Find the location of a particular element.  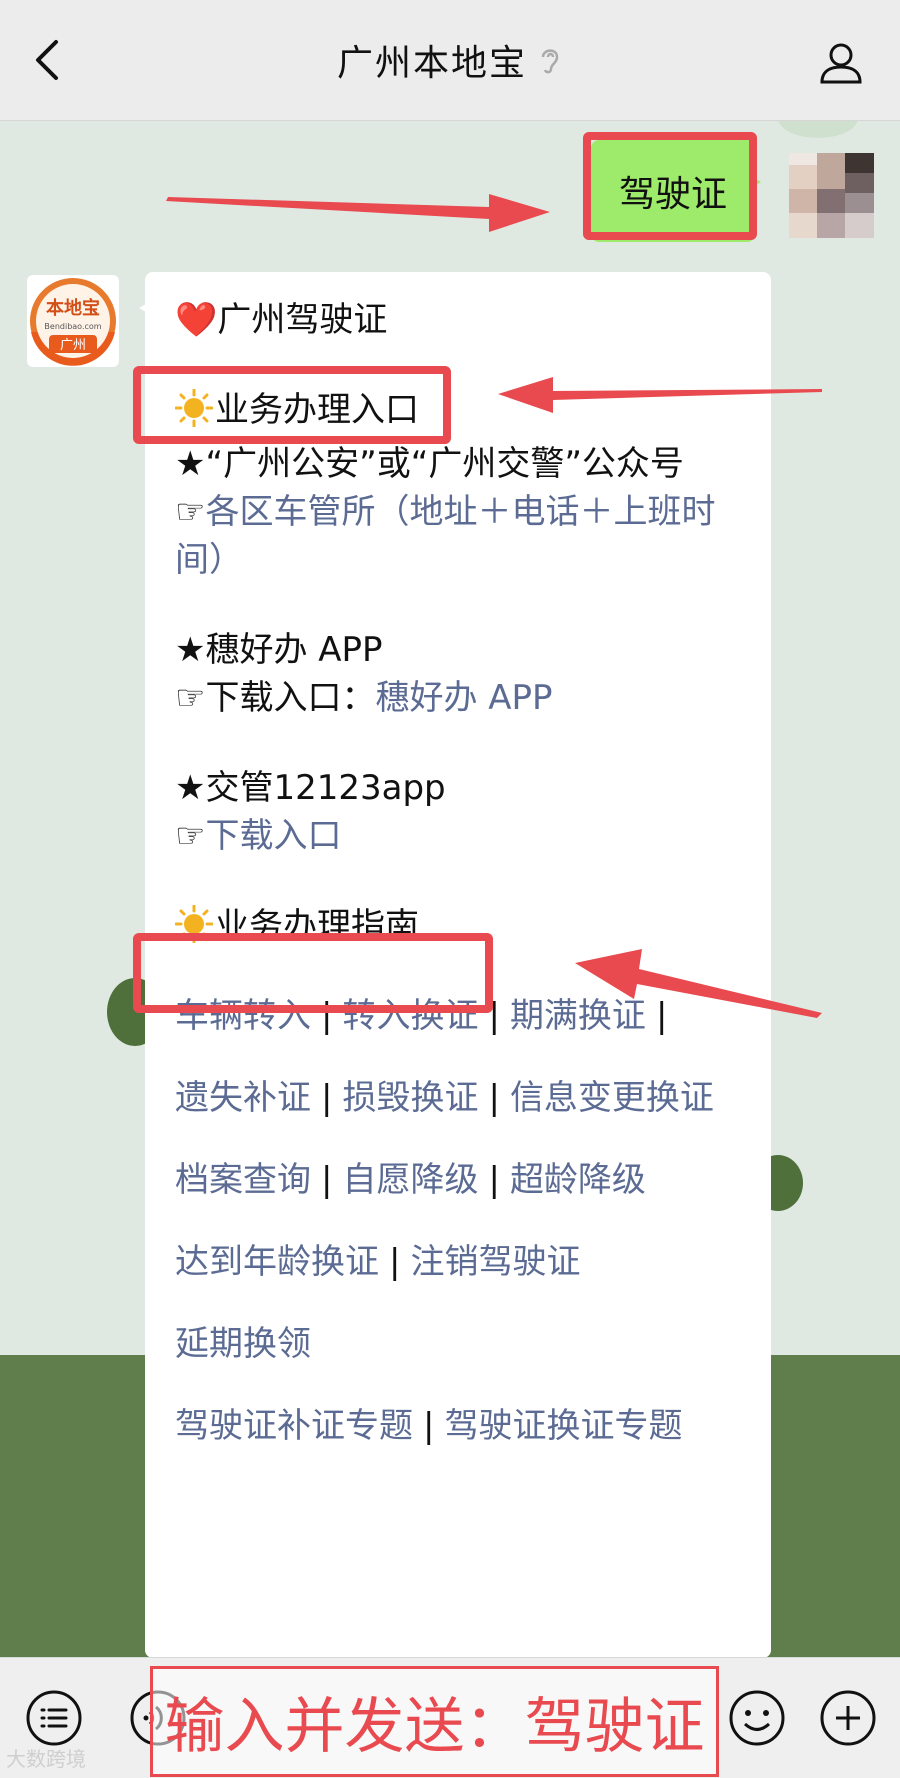

response-title: 广州驾驶证 is located at coordinates (302, 320).